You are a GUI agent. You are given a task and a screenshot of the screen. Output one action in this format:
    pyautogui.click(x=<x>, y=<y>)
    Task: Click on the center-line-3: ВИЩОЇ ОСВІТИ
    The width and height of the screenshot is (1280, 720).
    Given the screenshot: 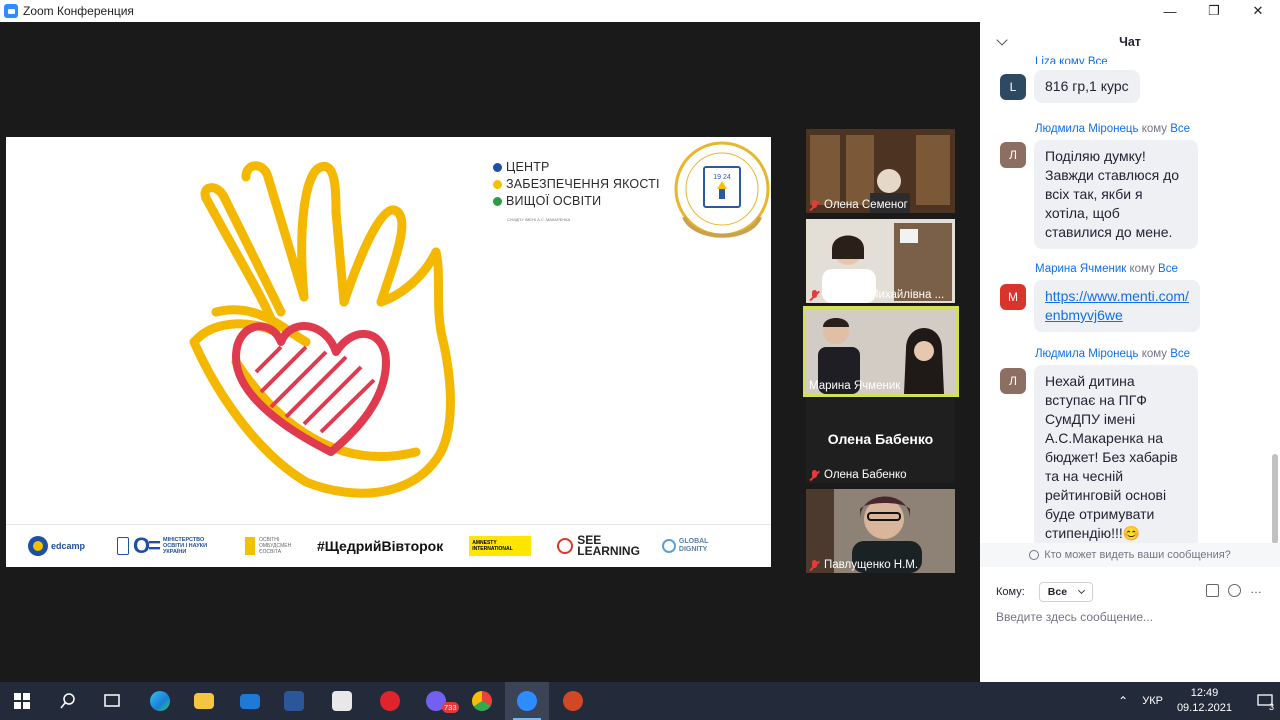 What is the action you would take?
    pyautogui.click(x=576, y=201)
    